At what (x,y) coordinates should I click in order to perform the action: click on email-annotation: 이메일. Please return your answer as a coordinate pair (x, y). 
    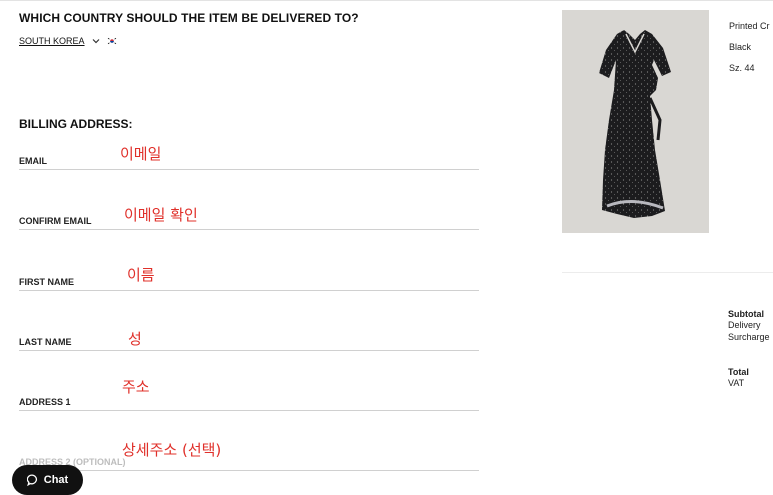
    Looking at the image, I should click on (141, 154).